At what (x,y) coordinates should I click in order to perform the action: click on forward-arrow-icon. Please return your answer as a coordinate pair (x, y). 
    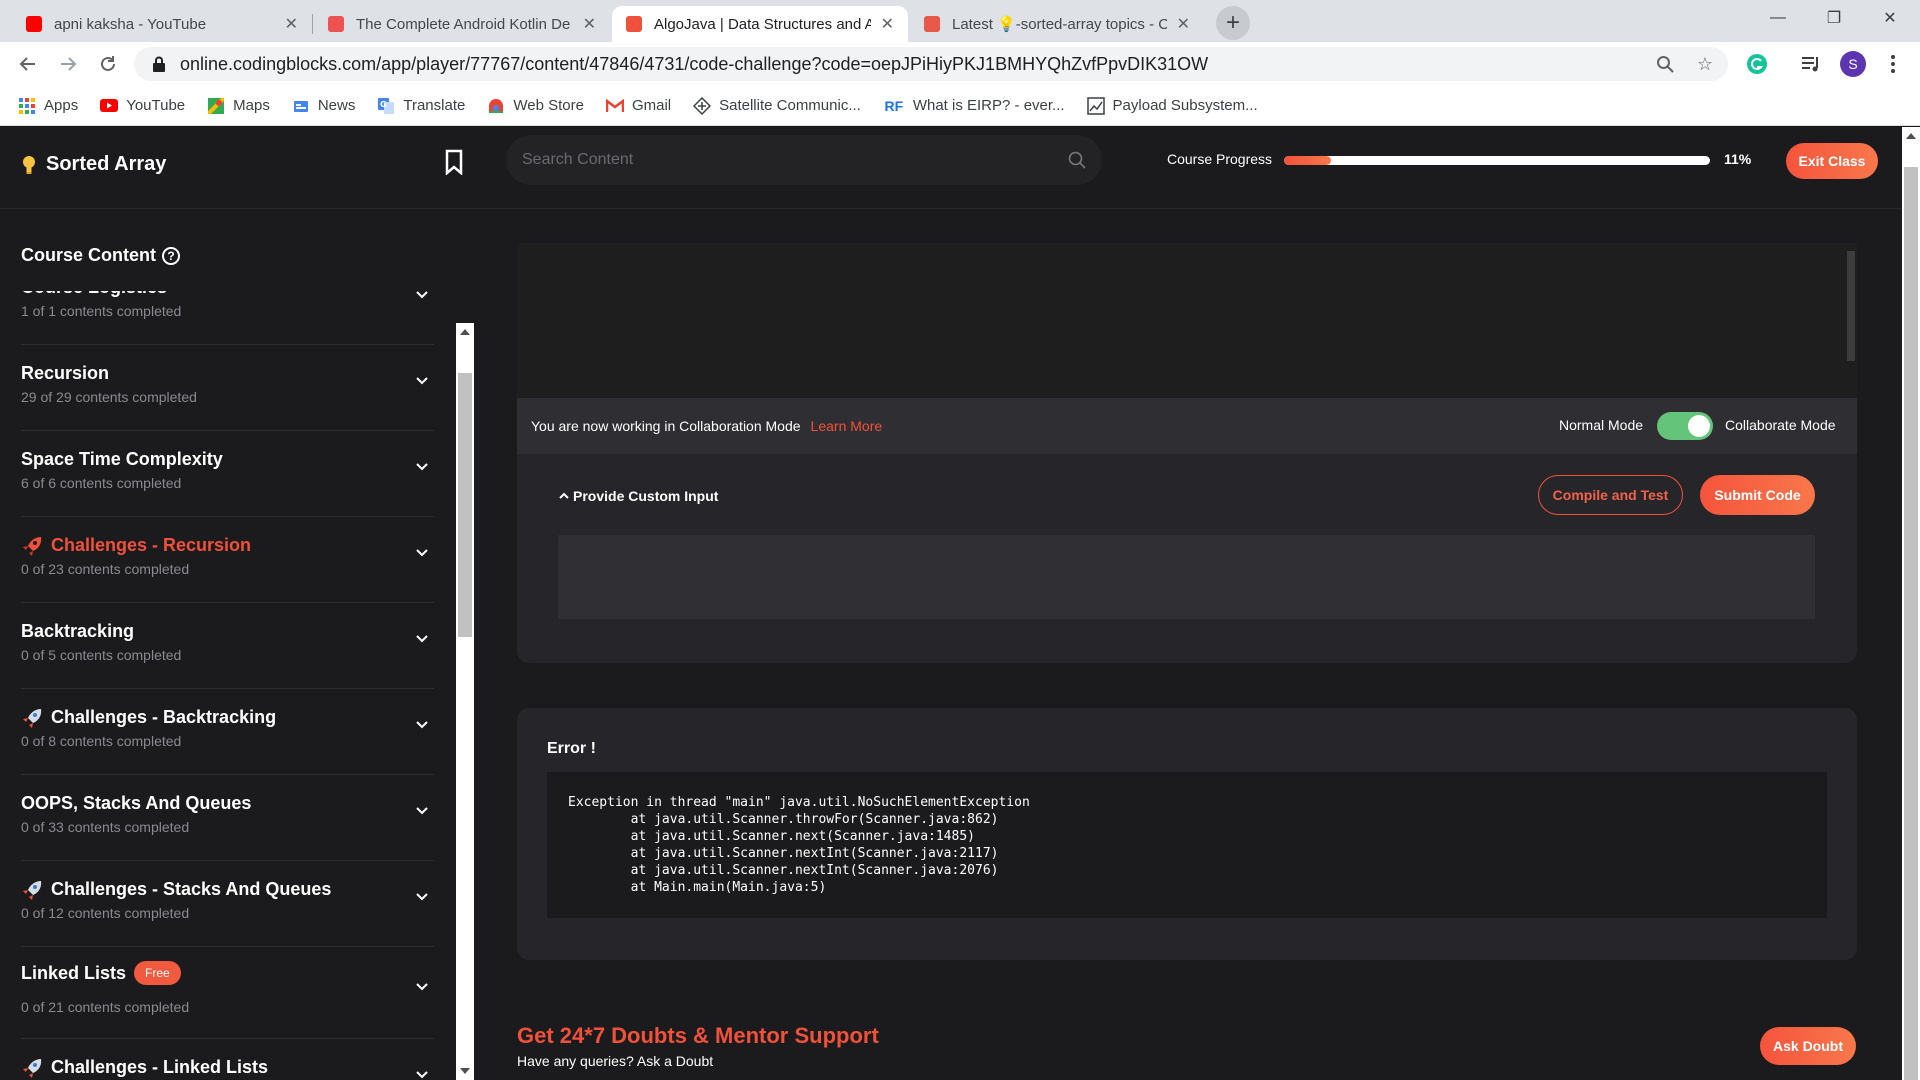
    Looking at the image, I should click on (68, 64).